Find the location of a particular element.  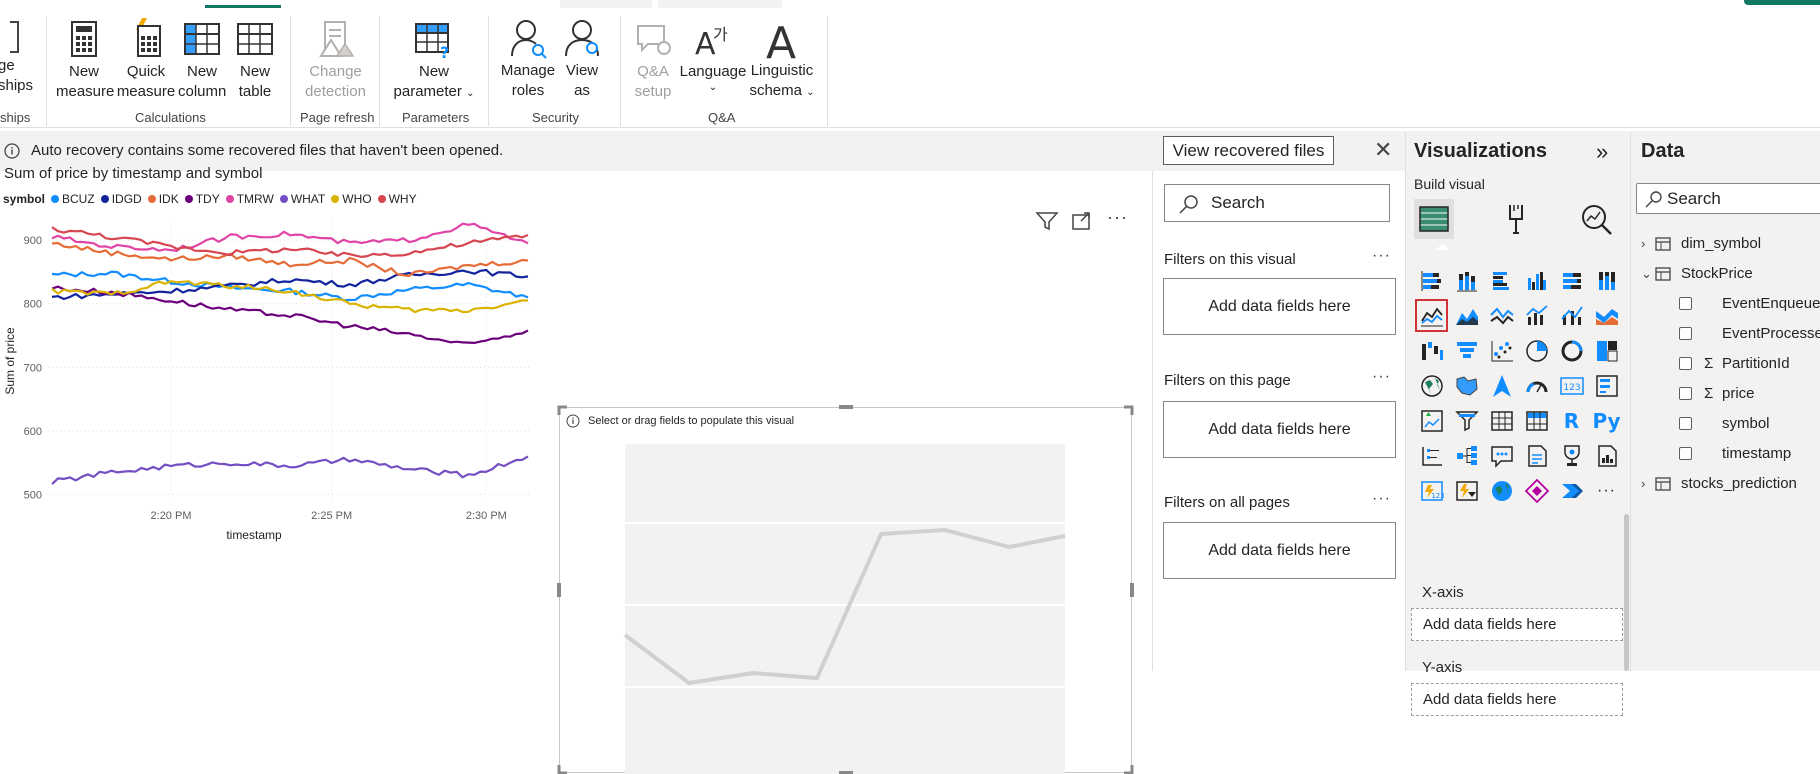

viz-slicer-button is located at coordinates (1466, 420).